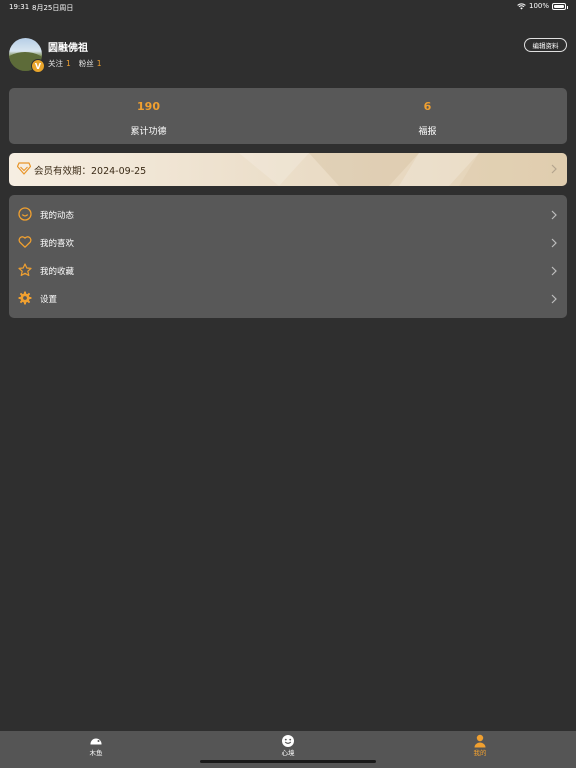 The width and height of the screenshot is (576, 768). What do you see at coordinates (427, 106) in the screenshot?
I see `stat-value: 6` at bounding box center [427, 106].